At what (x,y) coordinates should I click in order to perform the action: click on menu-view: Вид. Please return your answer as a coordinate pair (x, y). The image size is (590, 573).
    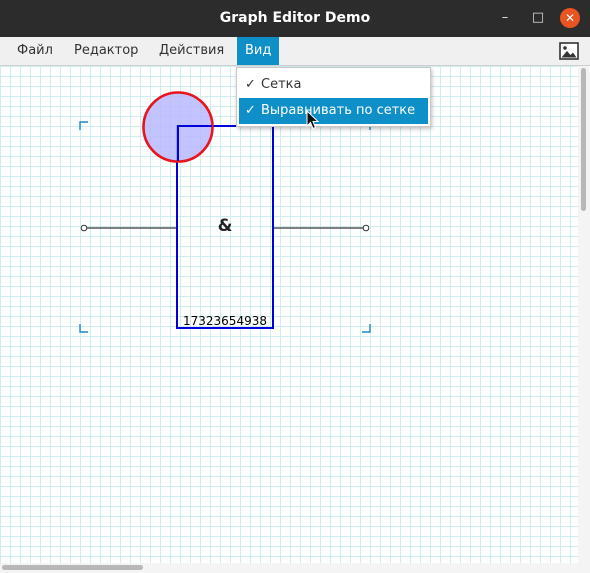
    Looking at the image, I should click on (258, 51).